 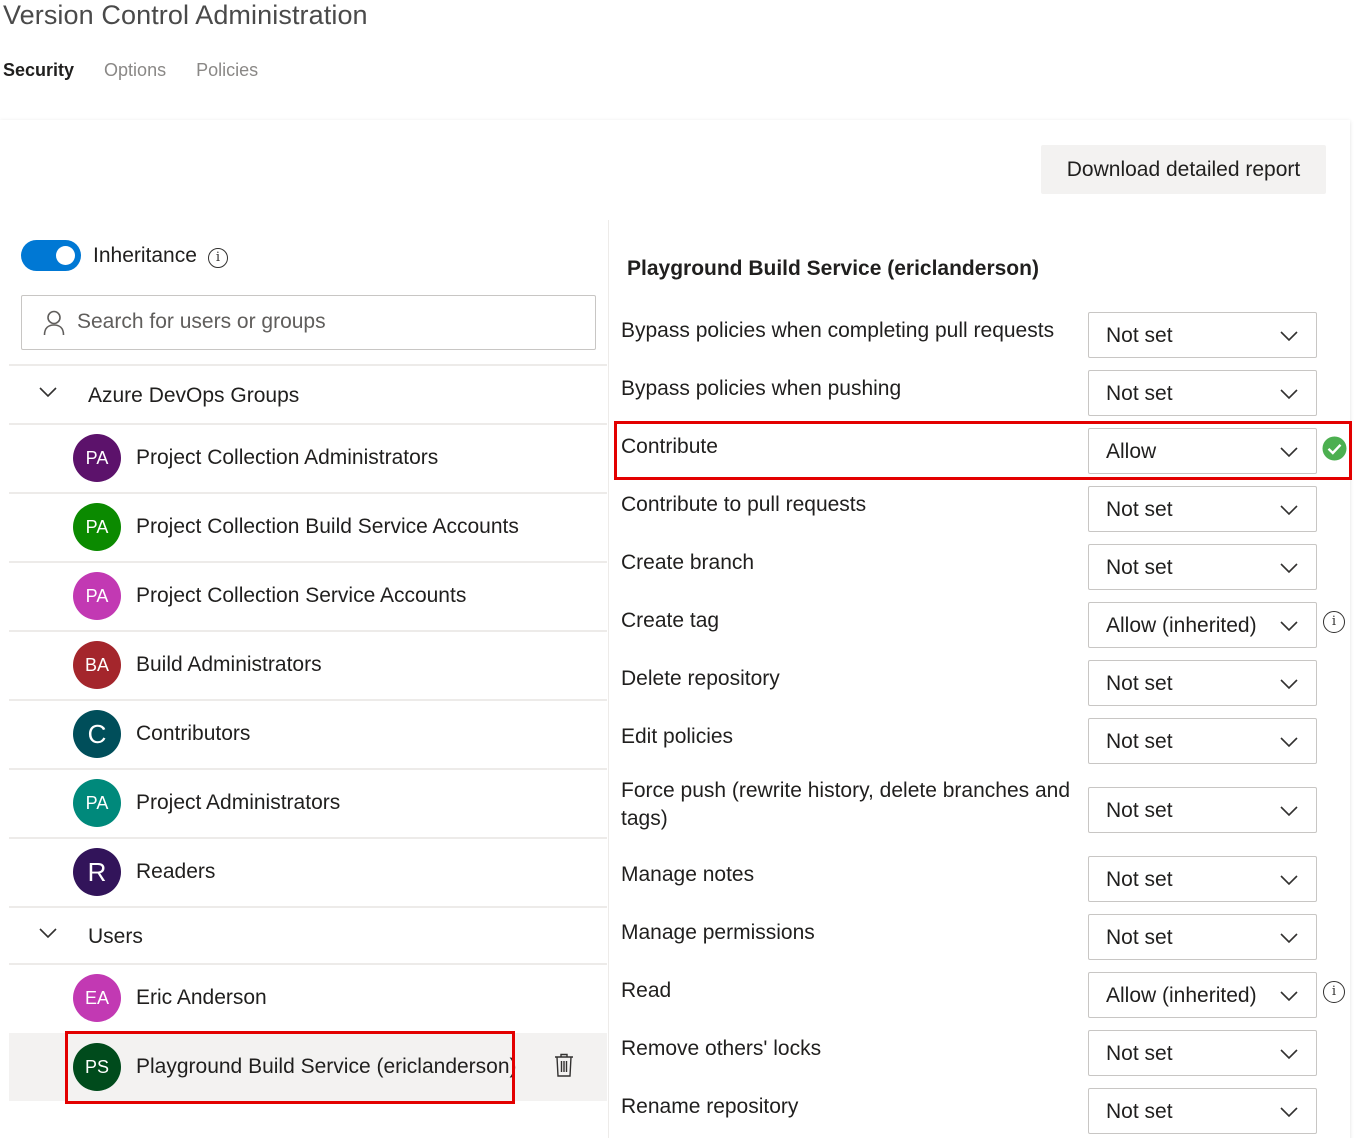 I want to click on group-item: PA Project Collection Administrators, so click(x=308, y=458).